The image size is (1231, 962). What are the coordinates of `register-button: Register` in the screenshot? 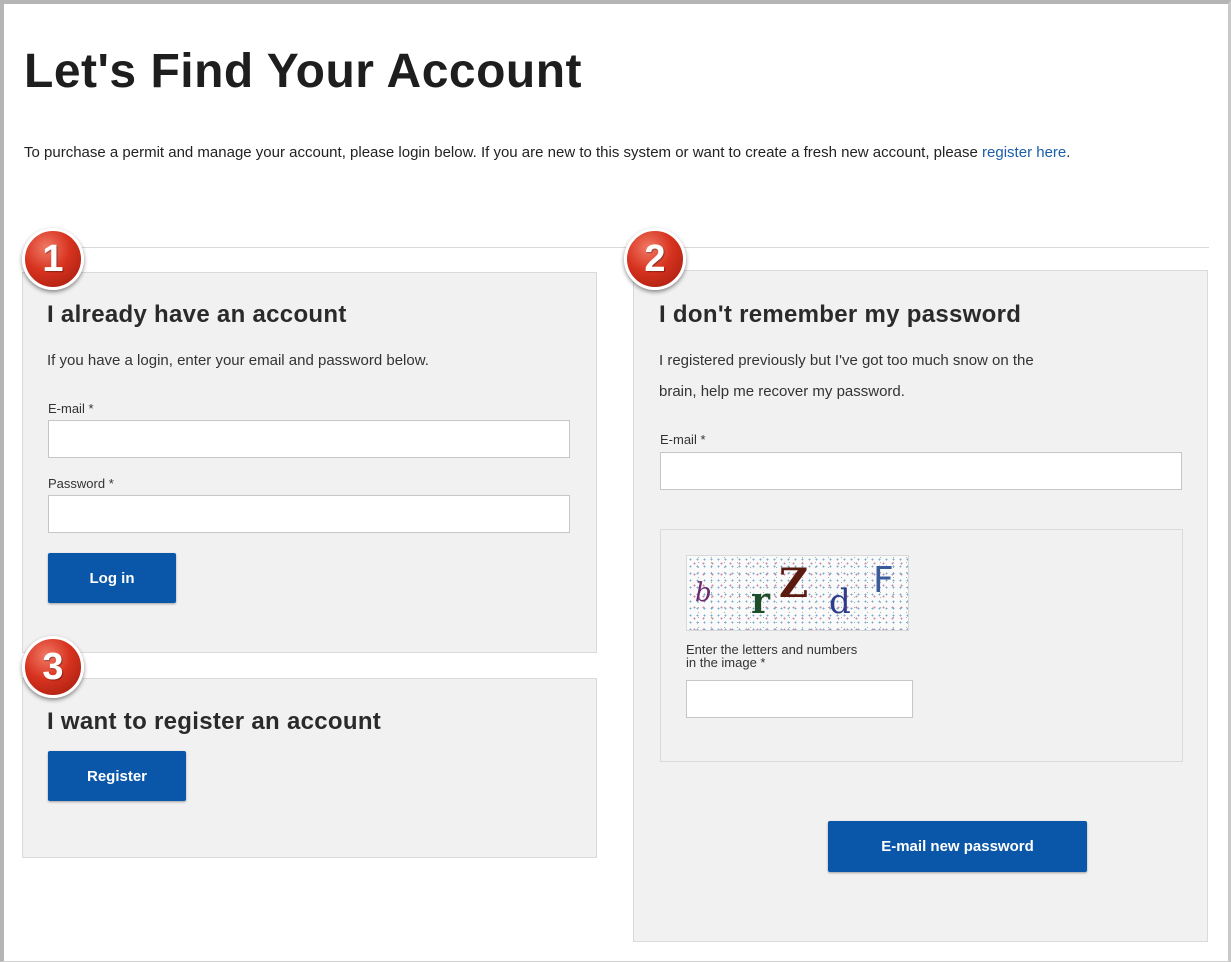 It's located at (117, 776).